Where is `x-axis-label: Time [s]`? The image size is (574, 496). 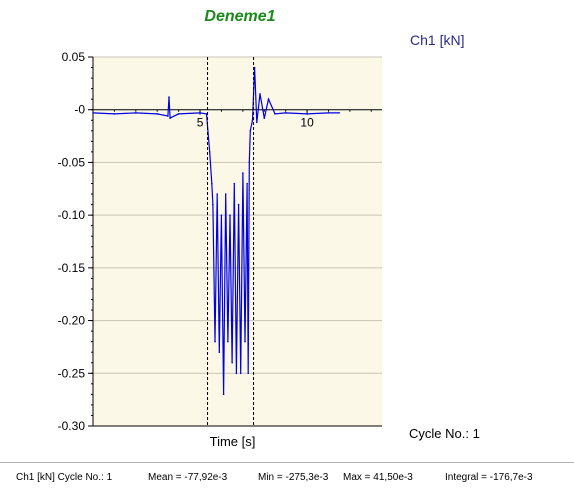 x-axis-label: Time [s] is located at coordinates (232, 441).